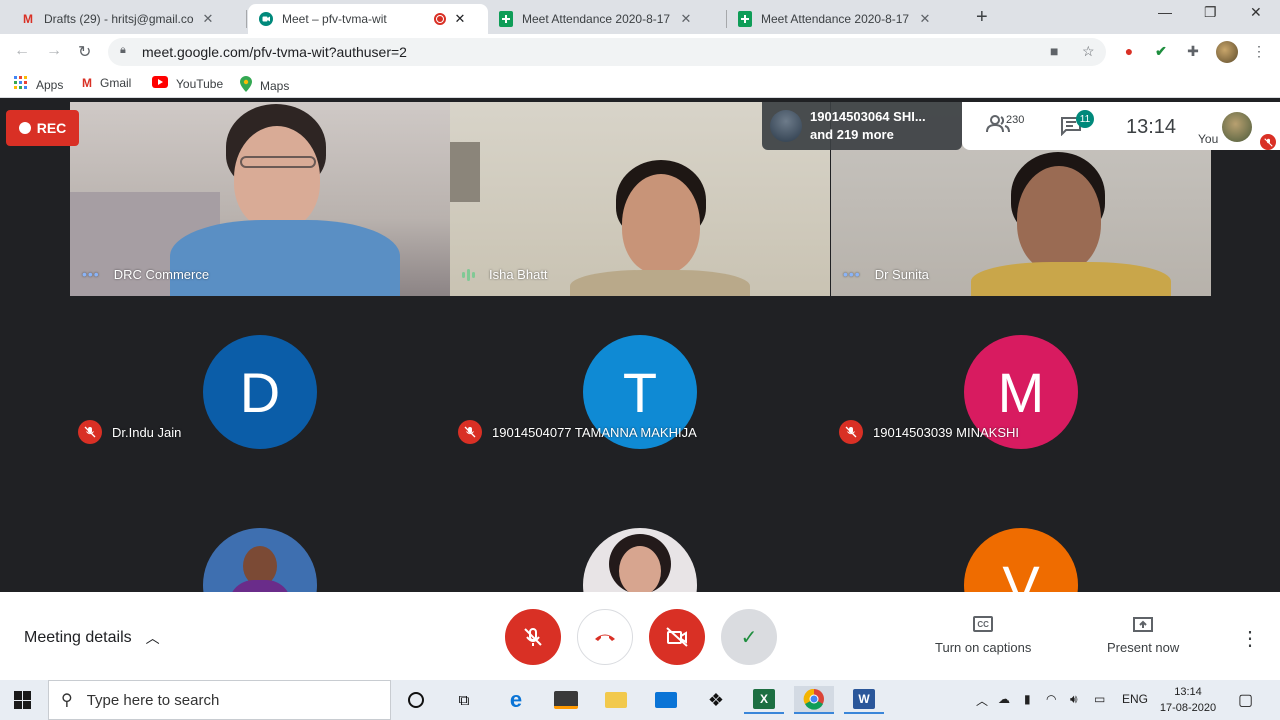 The width and height of the screenshot is (1280, 720). What do you see at coordinates (1210, 12) in the screenshot?
I see `restore-button: ❐` at bounding box center [1210, 12].